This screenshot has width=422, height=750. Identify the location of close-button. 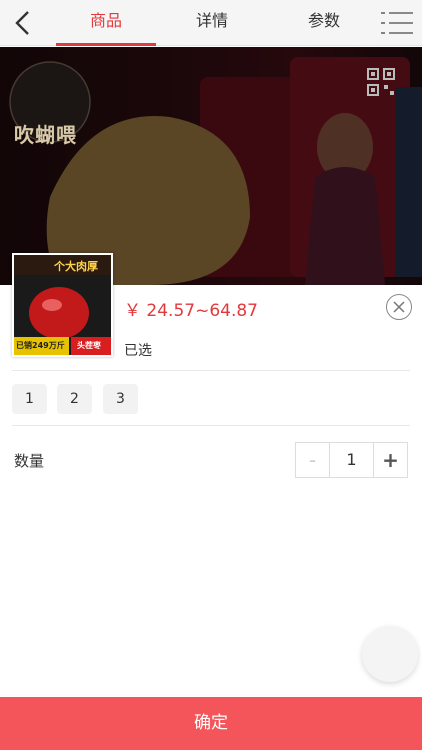
(399, 307).